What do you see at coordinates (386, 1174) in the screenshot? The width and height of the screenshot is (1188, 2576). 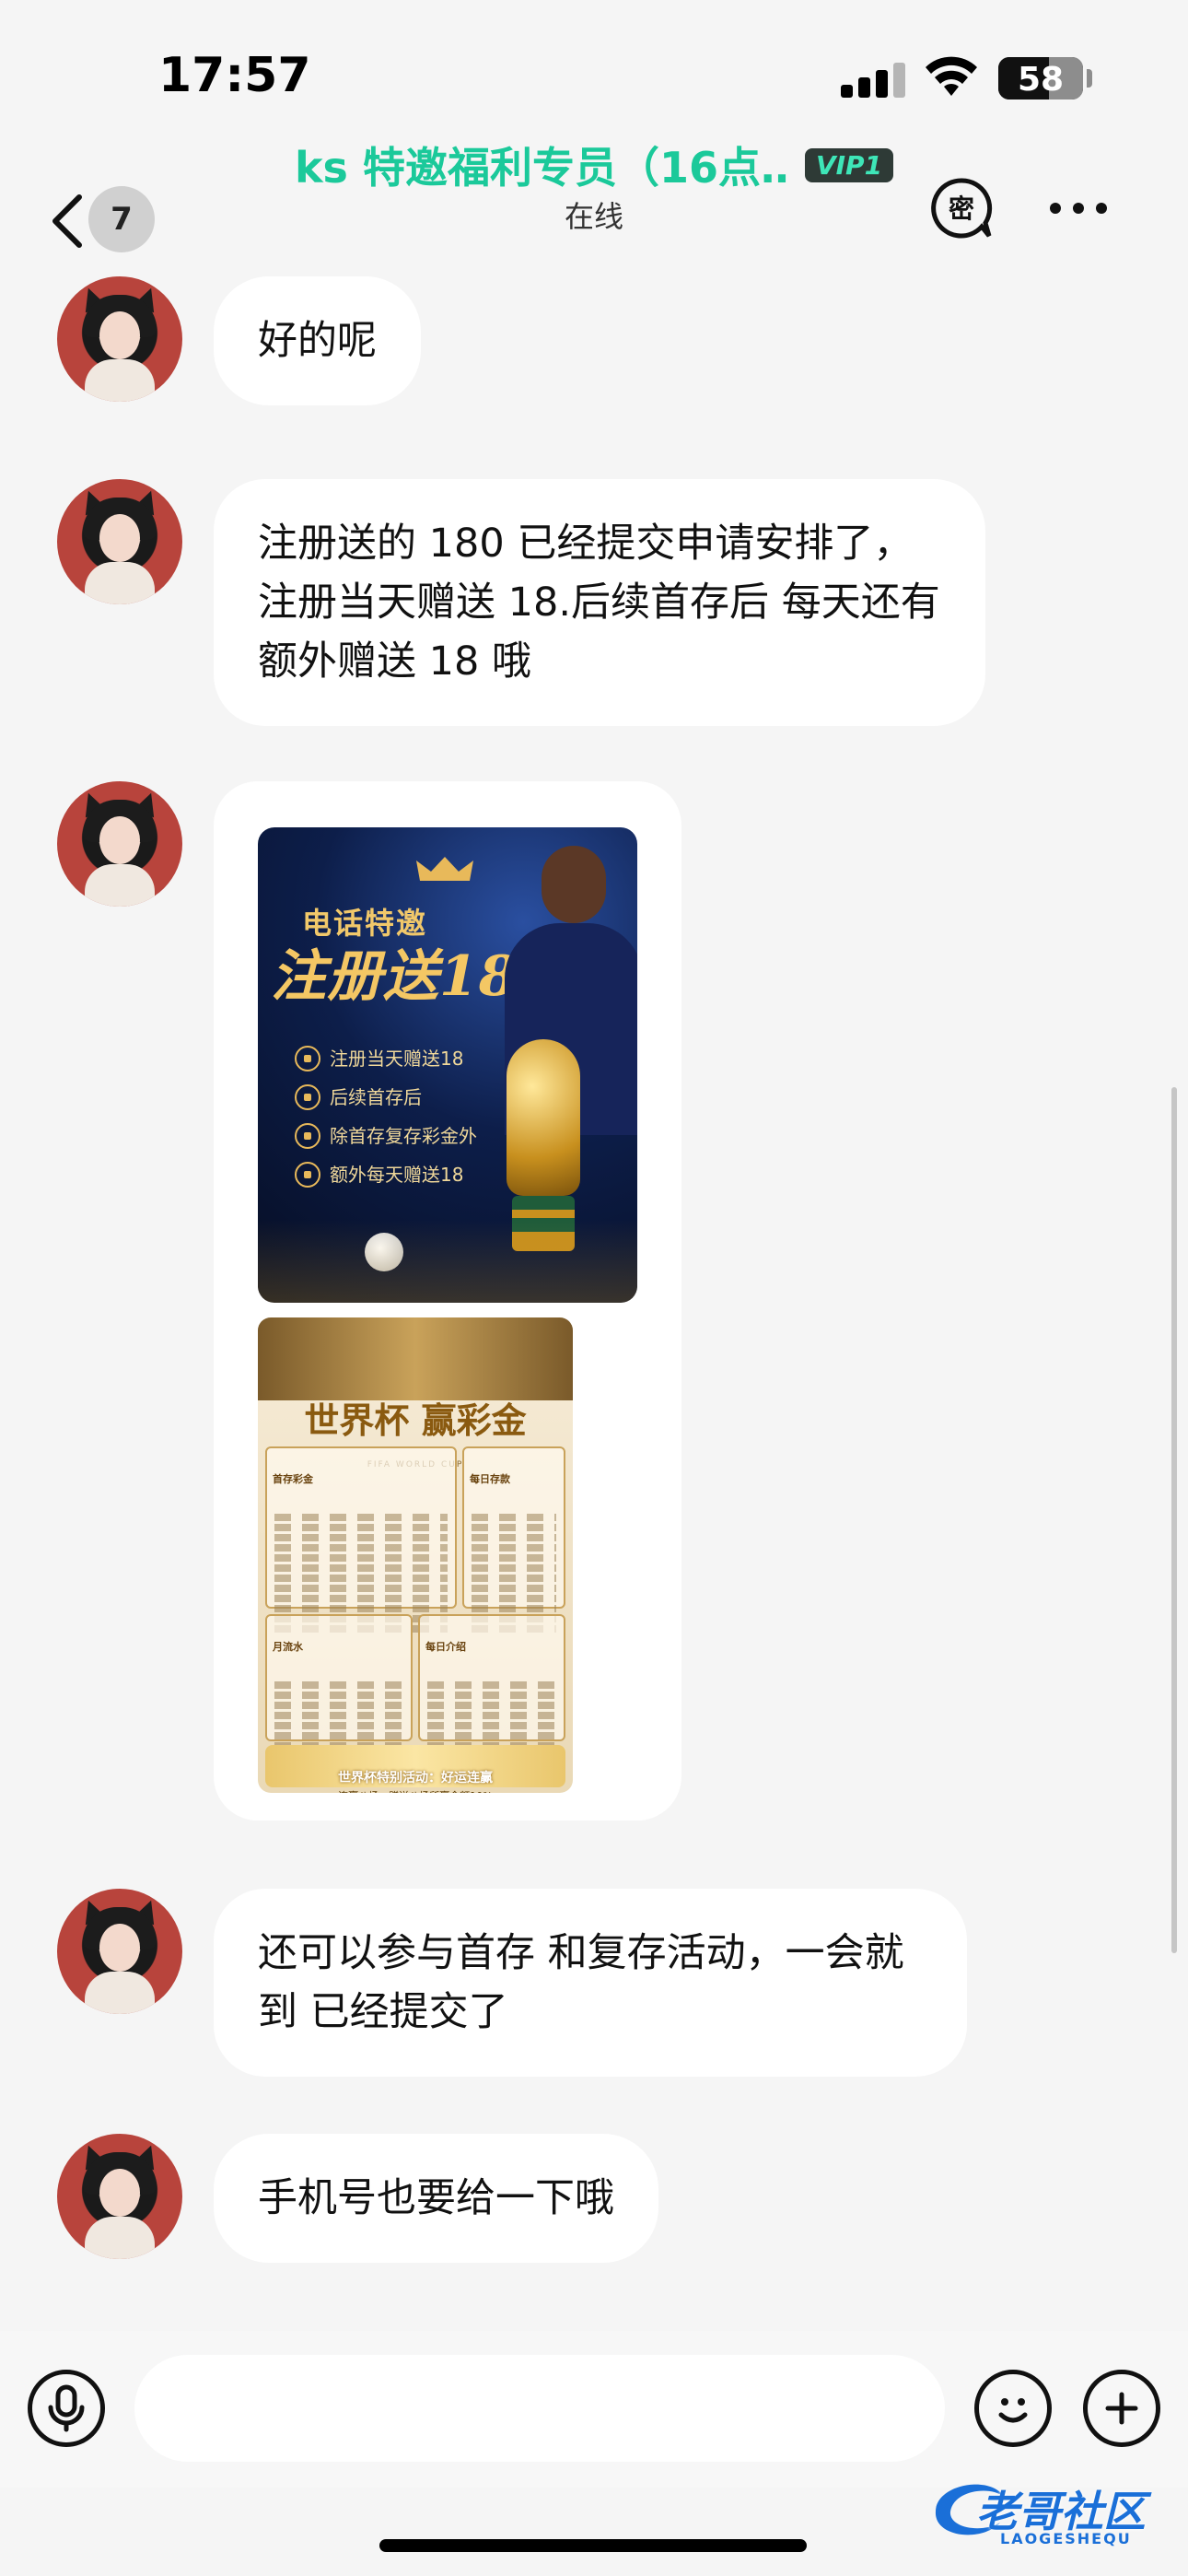 I see `poster-benefit-item: 额外每天赠送18` at bounding box center [386, 1174].